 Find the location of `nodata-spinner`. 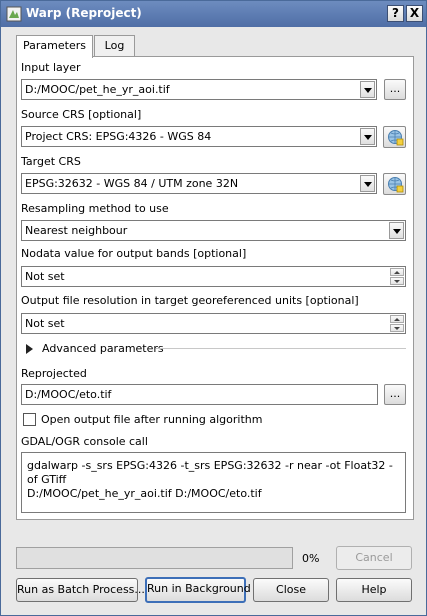

nodata-spinner is located at coordinates (397, 276).